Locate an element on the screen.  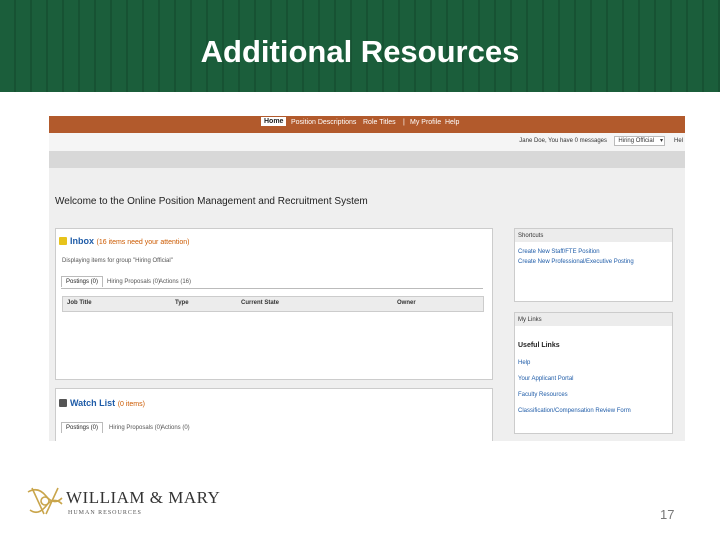
watch-list-panel is located at coordinates (274, 414).